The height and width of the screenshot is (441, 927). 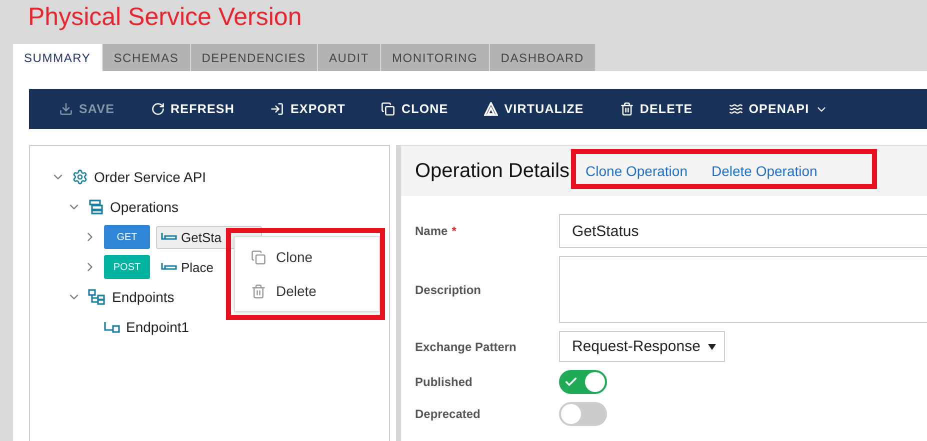 What do you see at coordinates (127, 267) in the screenshot?
I see `method-badge: POST` at bounding box center [127, 267].